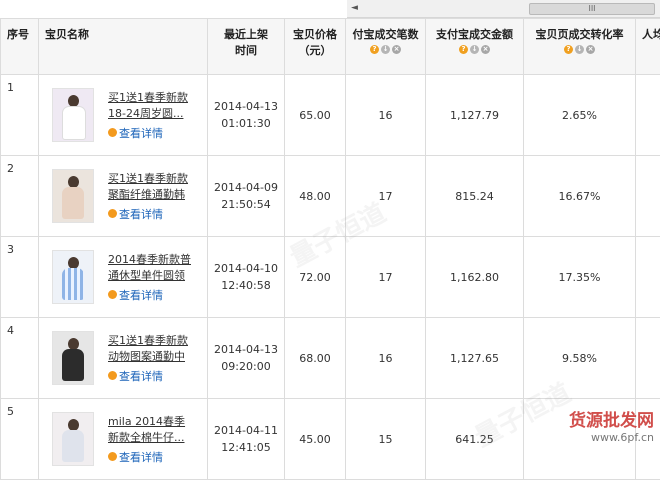 This screenshot has height=480, width=660. Describe the element at coordinates (580, 115) in the screenshot. I see `conversion-rate: 2.65%` at that location.